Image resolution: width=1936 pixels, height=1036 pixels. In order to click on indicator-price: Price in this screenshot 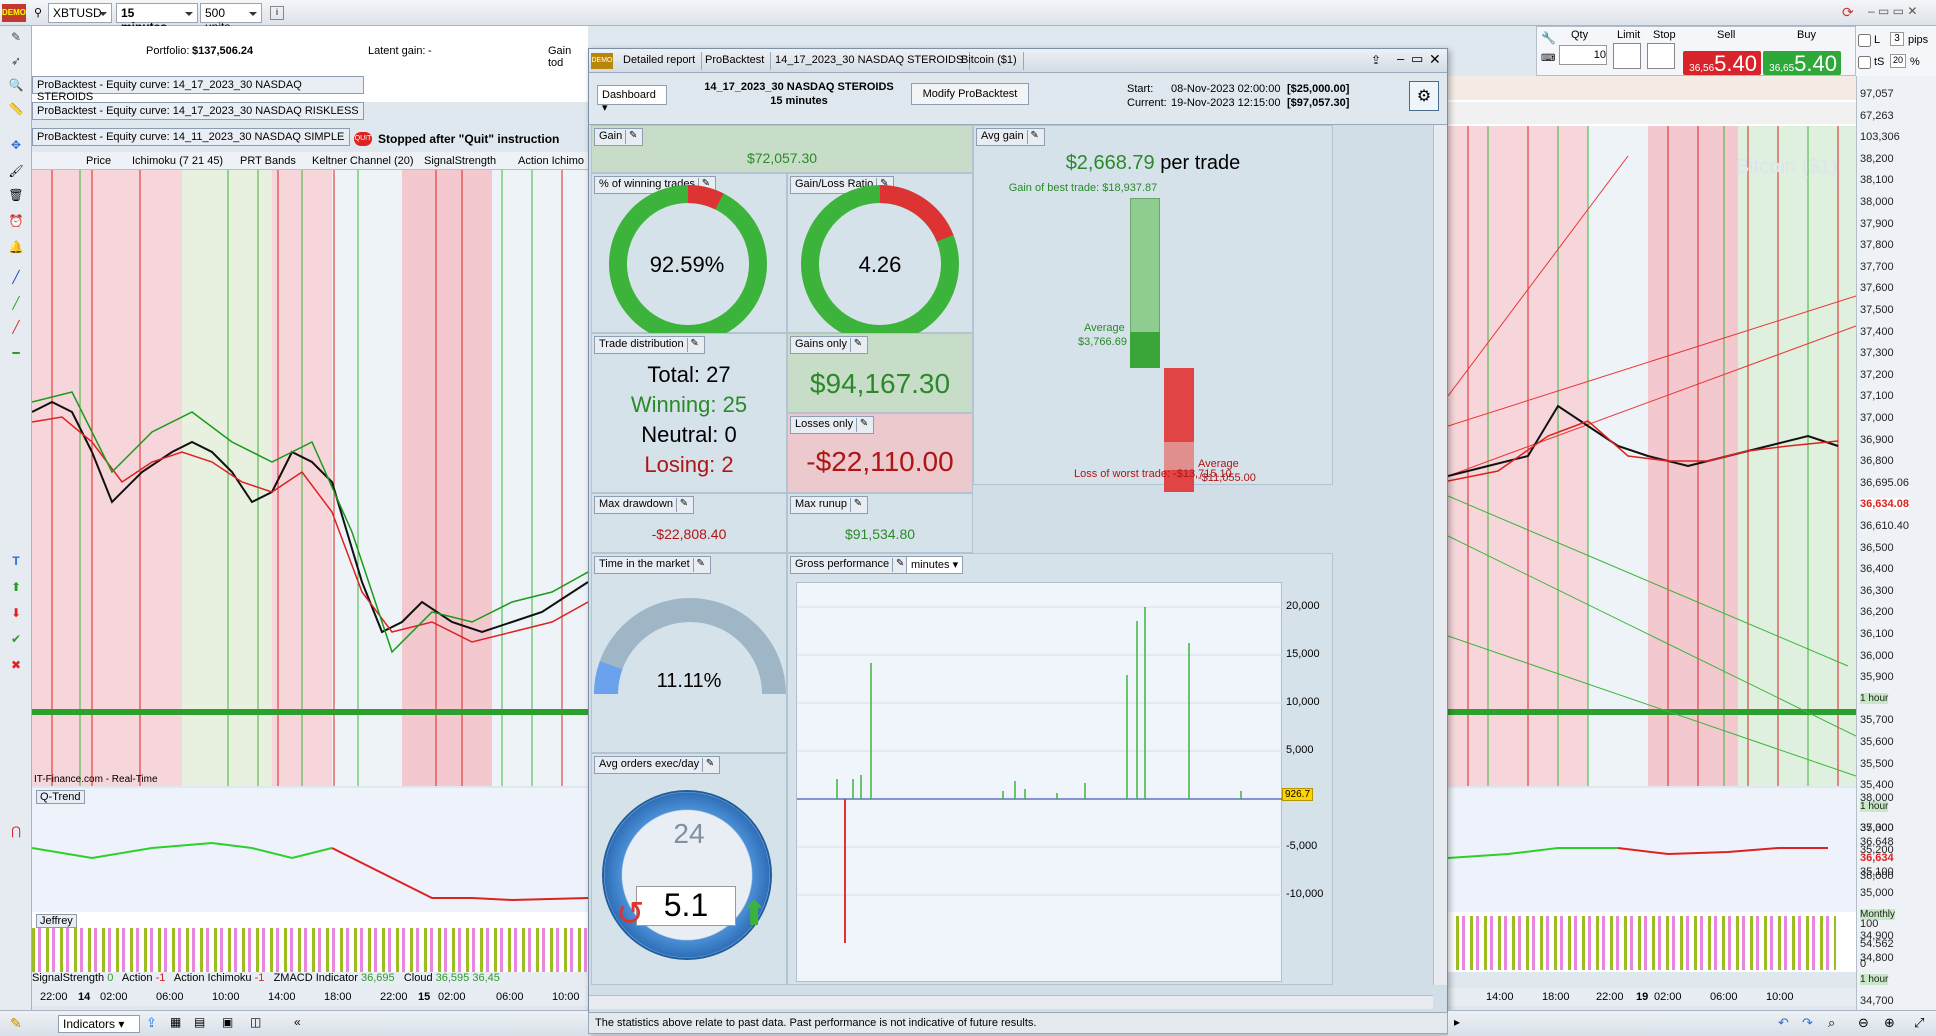, I will do `click(98, 161)`.